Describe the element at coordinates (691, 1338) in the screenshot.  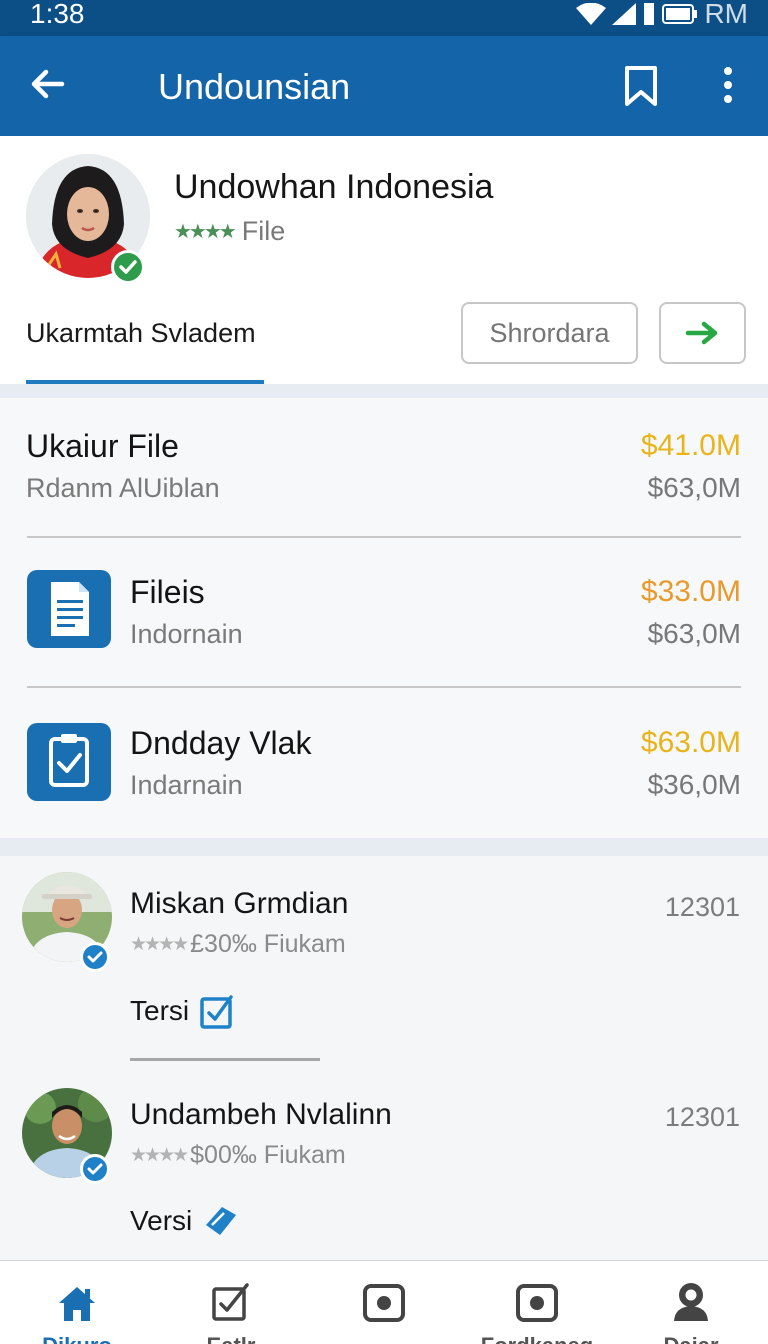
I see `nav-label: Daiar` at that location.